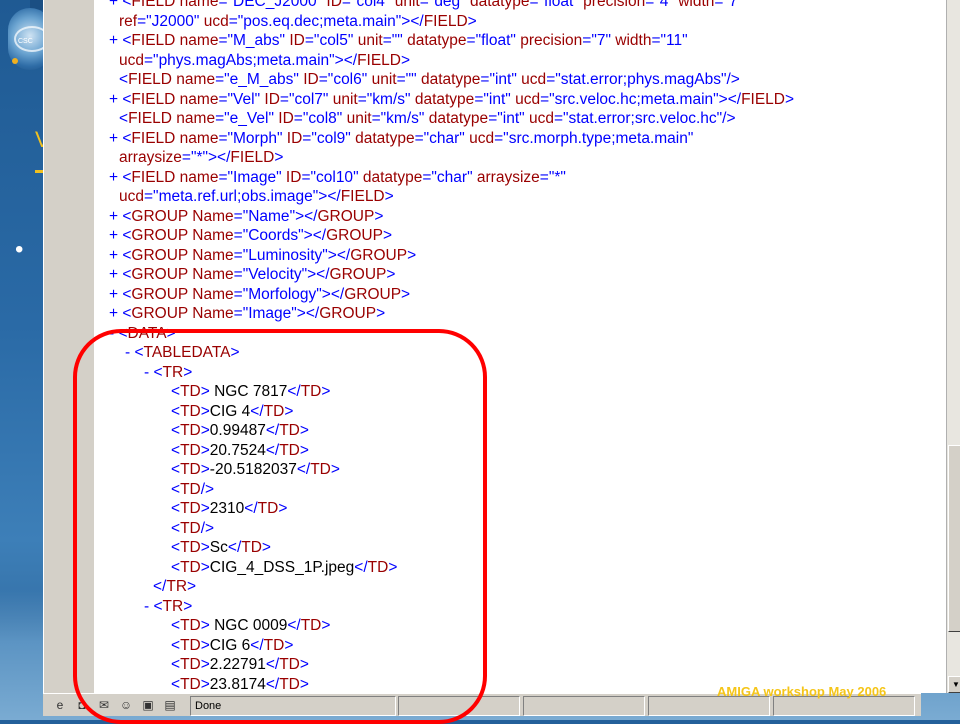 The width and height of the screenshot is (960, 724). What do you see at coordinates (319, 21) in the screenshot?
I see `xml-token: pos.eq.dec;meta.main` at bounding box center [319, 21].